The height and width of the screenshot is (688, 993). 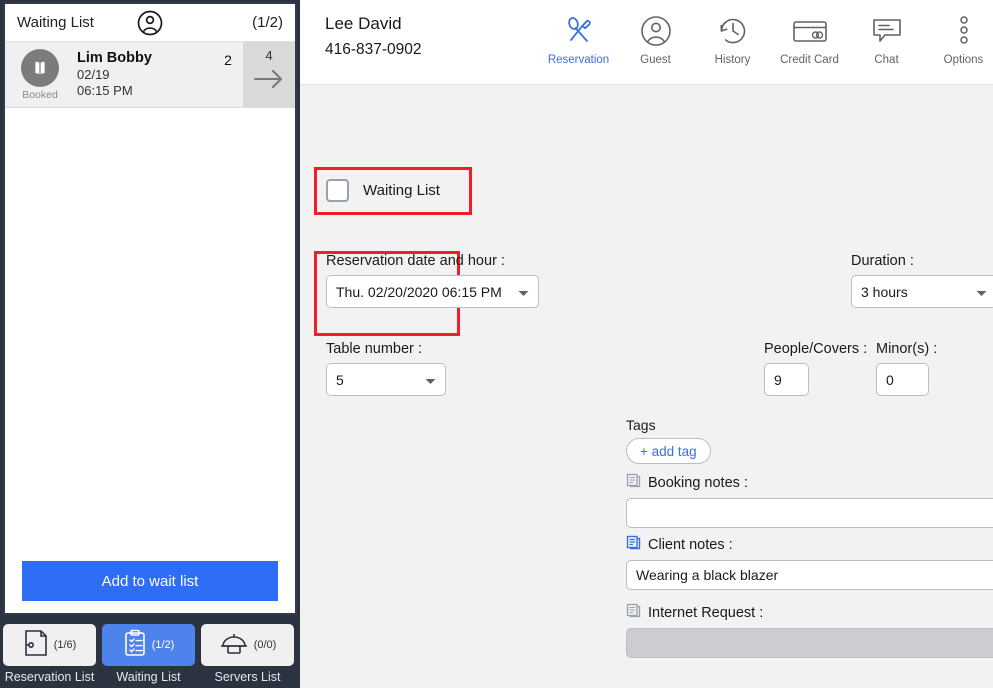 I want to click on people-covers-input: 9, so click(x=786, y=379).